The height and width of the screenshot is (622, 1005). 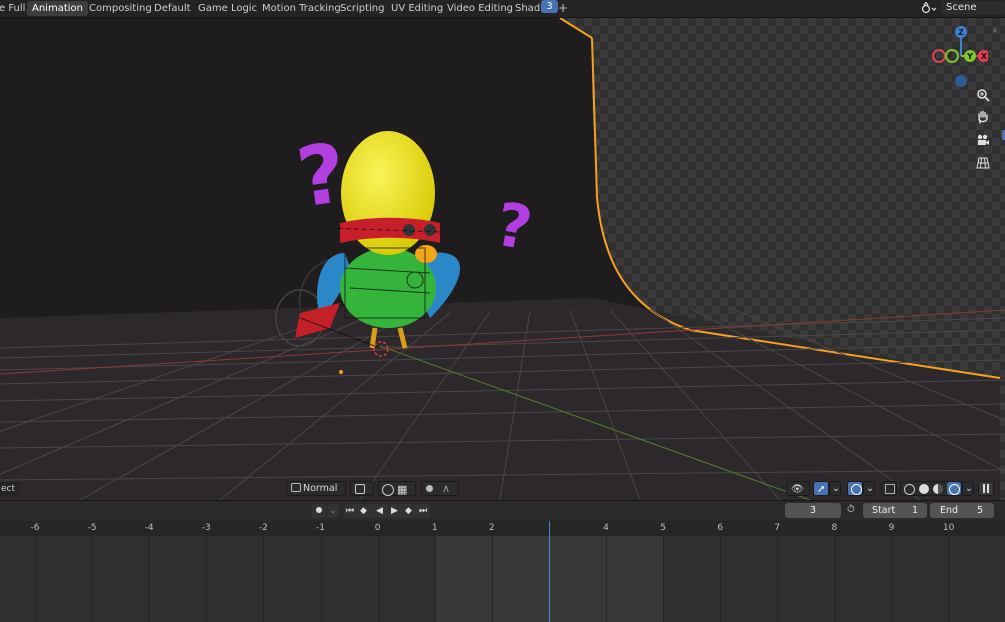 I want to click on snap-target-icon: ▦, so click(x=402, y=489).